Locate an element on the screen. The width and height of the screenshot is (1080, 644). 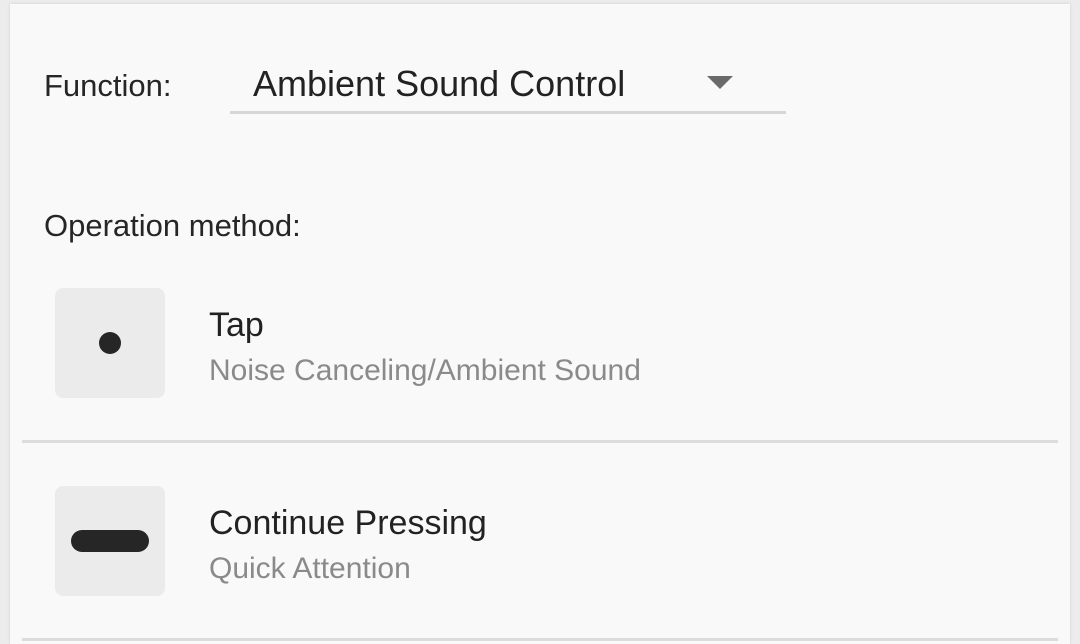
dot-icon is located at coordinates (110, 343).